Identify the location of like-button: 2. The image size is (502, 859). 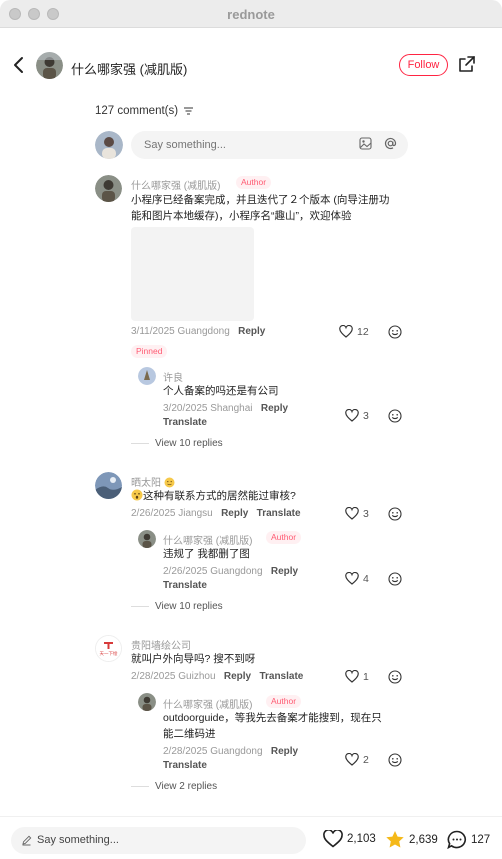
(357, 759).